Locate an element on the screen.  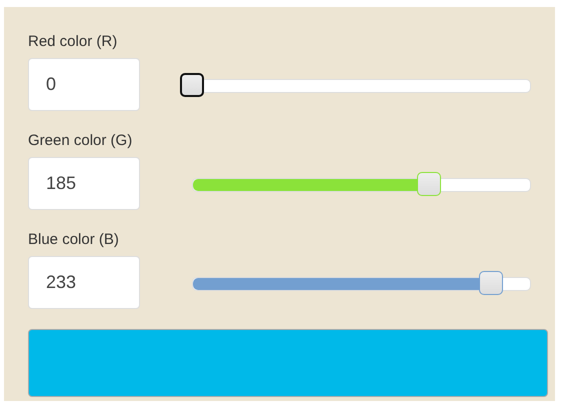
value-field: 185 is located at coordinates (84, 183).